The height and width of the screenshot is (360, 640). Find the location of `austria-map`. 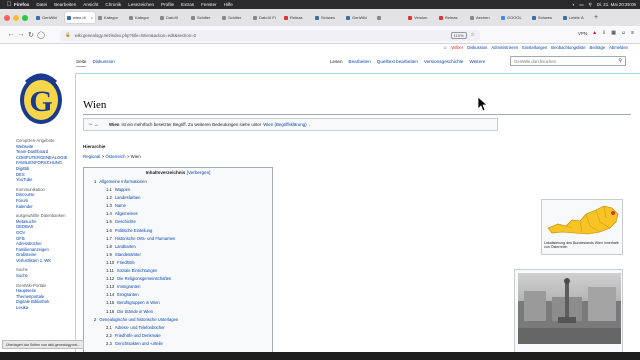

austria-map is located at coordinates (583, 221).